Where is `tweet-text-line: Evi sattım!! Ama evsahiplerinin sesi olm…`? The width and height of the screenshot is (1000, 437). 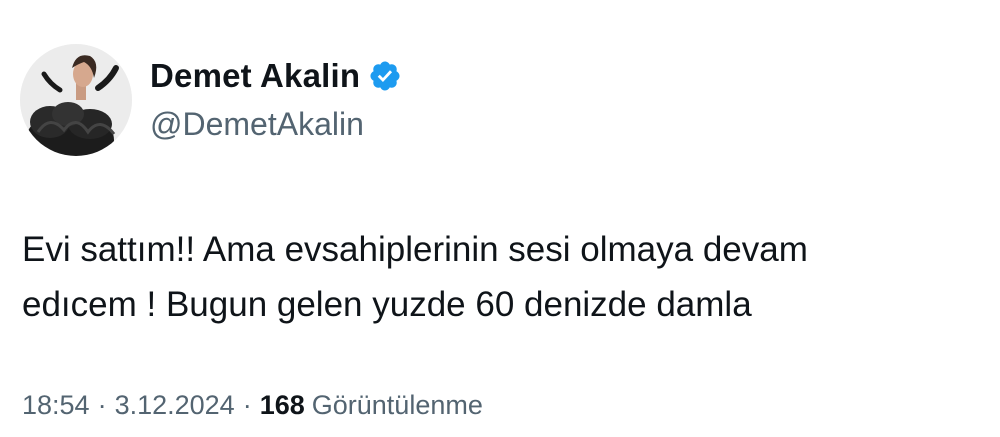 tweet-text-line: Evi sattım!! Ama evsahiplerinin sesi olm… is located at coordinates (415, 249).